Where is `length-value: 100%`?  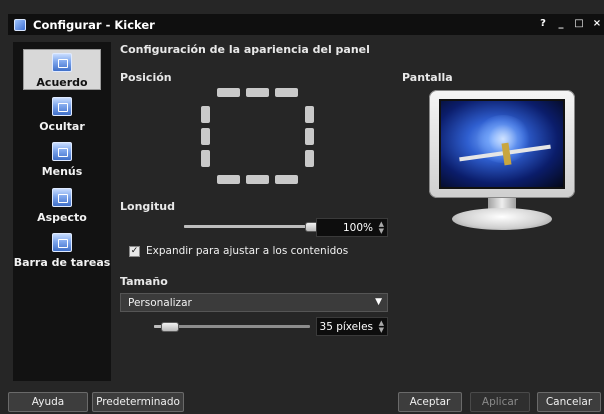 length-value: 100% is located at coordinates (357, 227).